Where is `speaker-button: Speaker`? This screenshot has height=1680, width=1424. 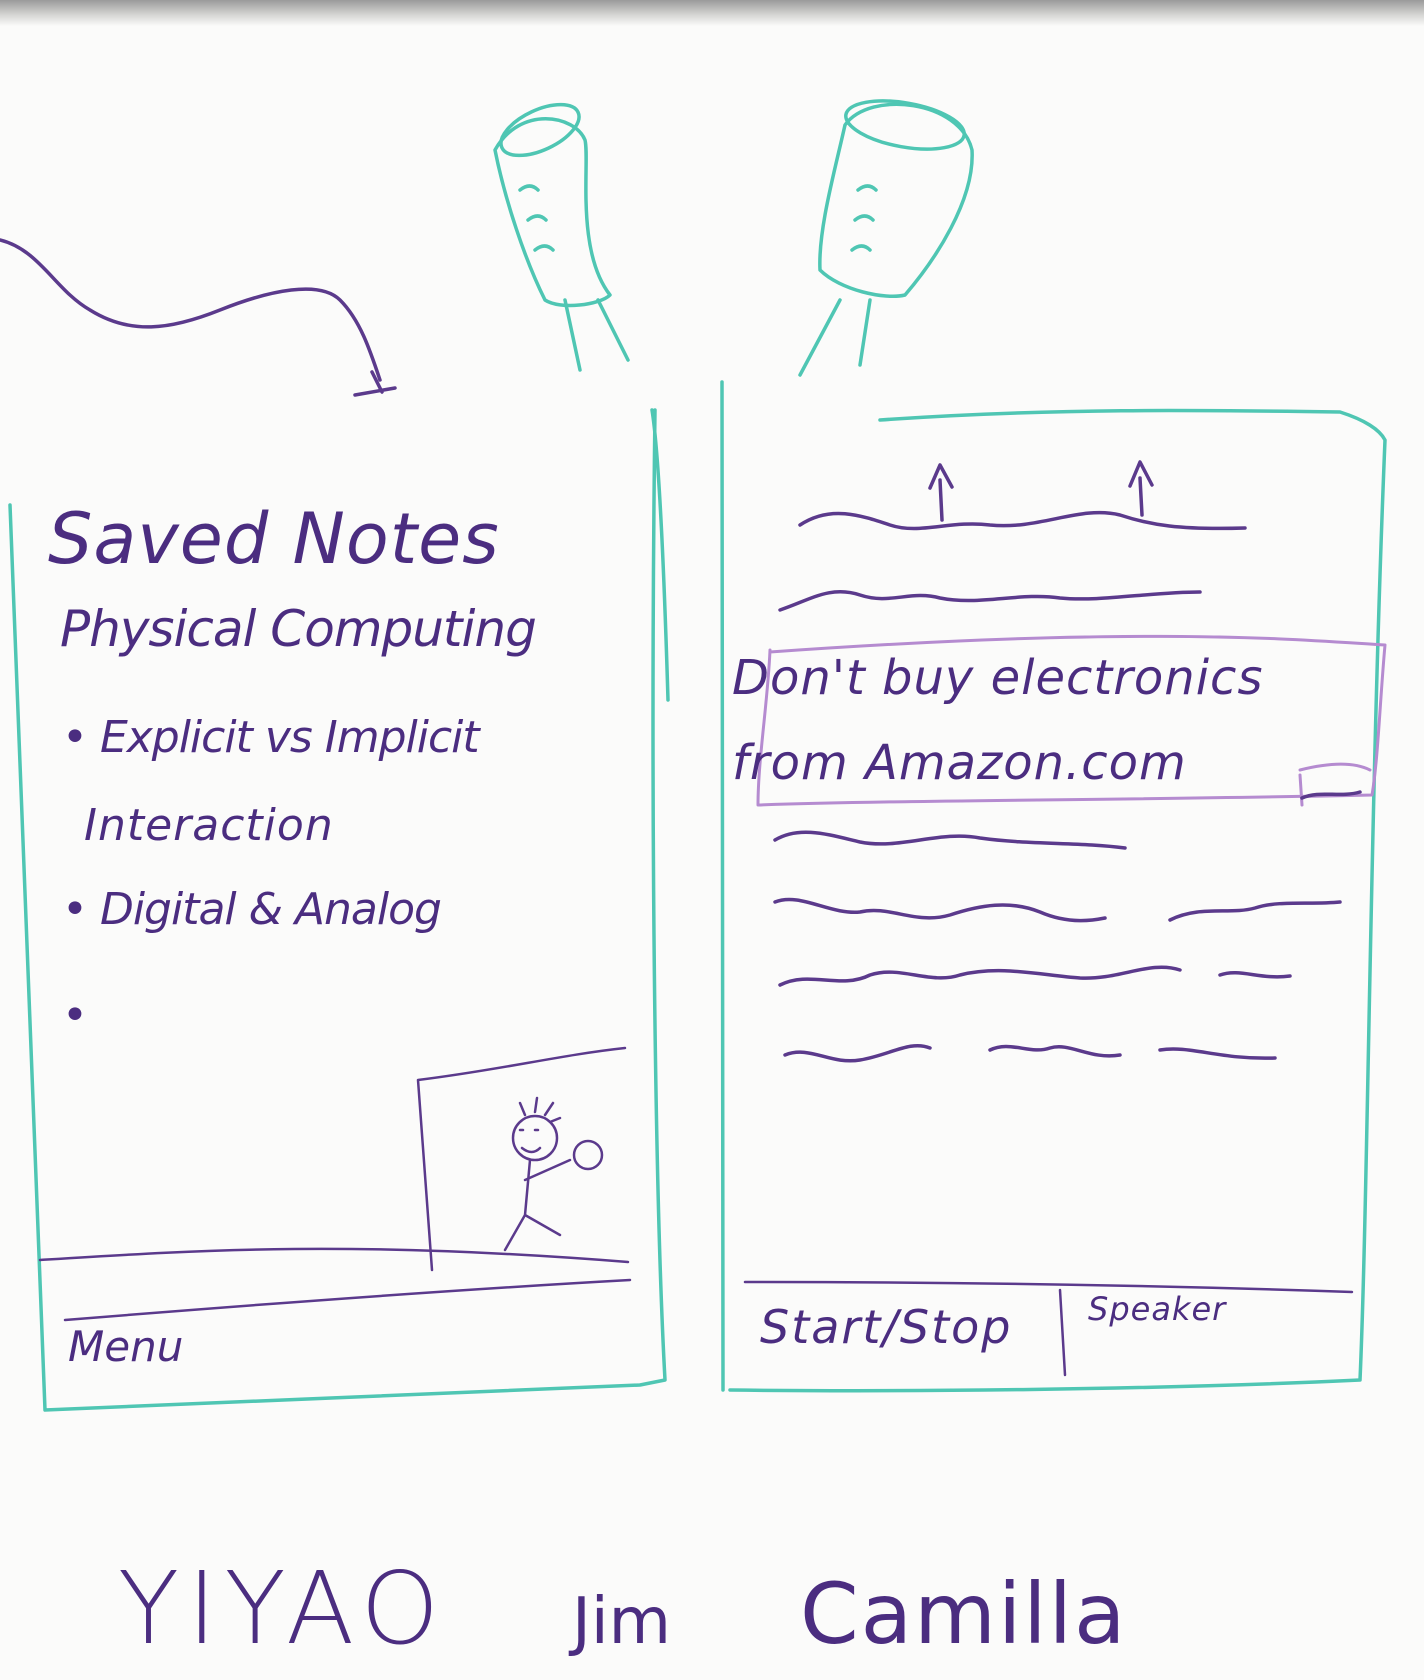 speaker-button: Speaker is located at coordinates (1157, 1309).